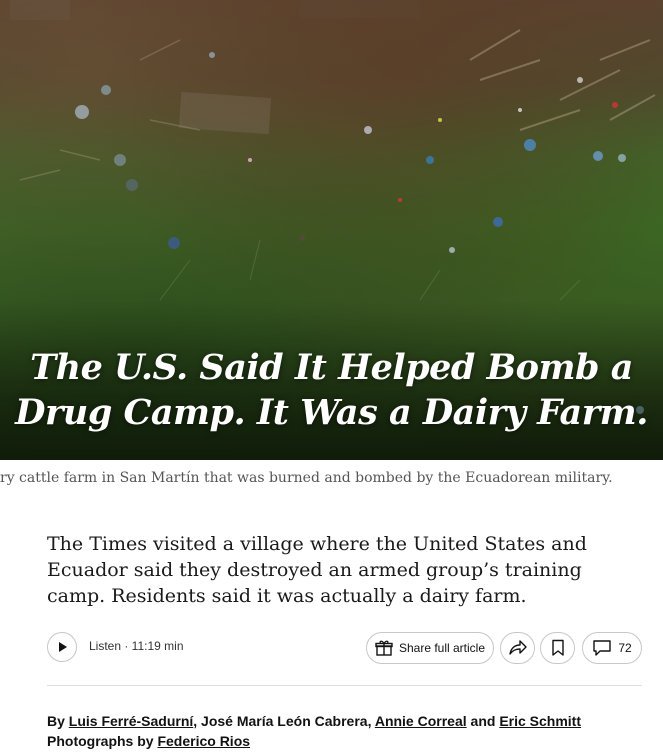  I want to click on bookmark-icon, so click(557, 647).